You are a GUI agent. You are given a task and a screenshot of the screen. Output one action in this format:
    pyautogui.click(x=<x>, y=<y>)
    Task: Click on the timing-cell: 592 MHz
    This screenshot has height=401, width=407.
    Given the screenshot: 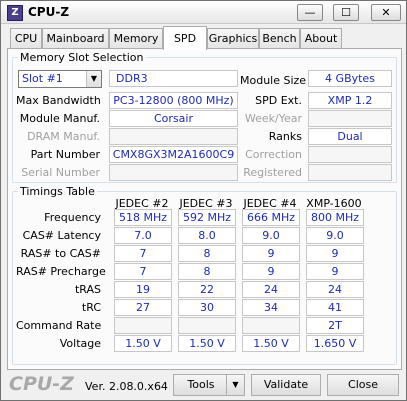 What is the action you would take?
    pyautogui.click(x=207, y=217)
    